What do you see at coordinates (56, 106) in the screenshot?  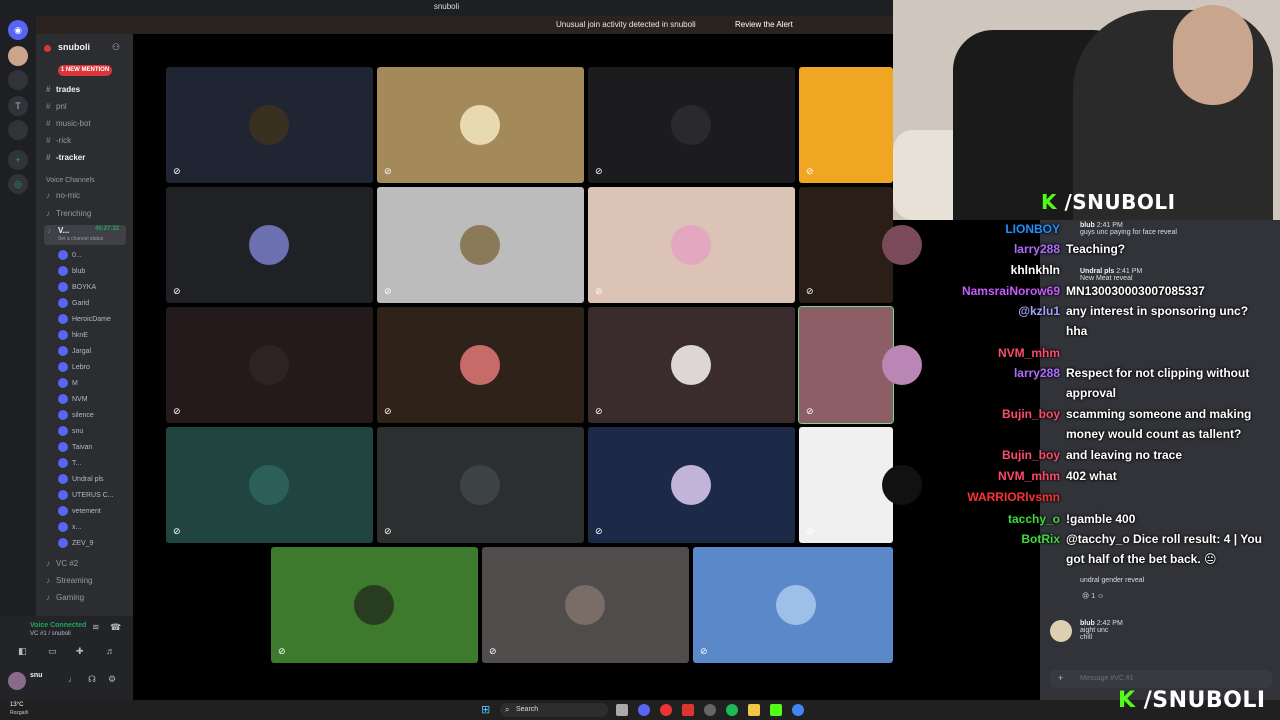 I see `channel-pnl: # pnl` at bounding box center [56, 106].